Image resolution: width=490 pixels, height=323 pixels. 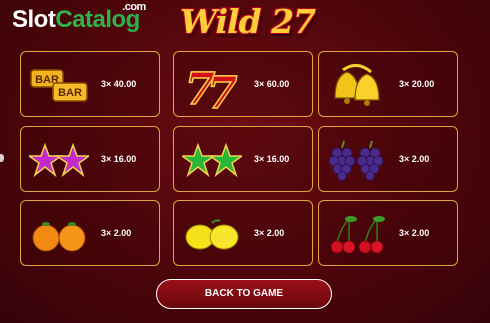 I want to click on paytable-card-grapes: 3× 2.00, so click(x=388, y=159).